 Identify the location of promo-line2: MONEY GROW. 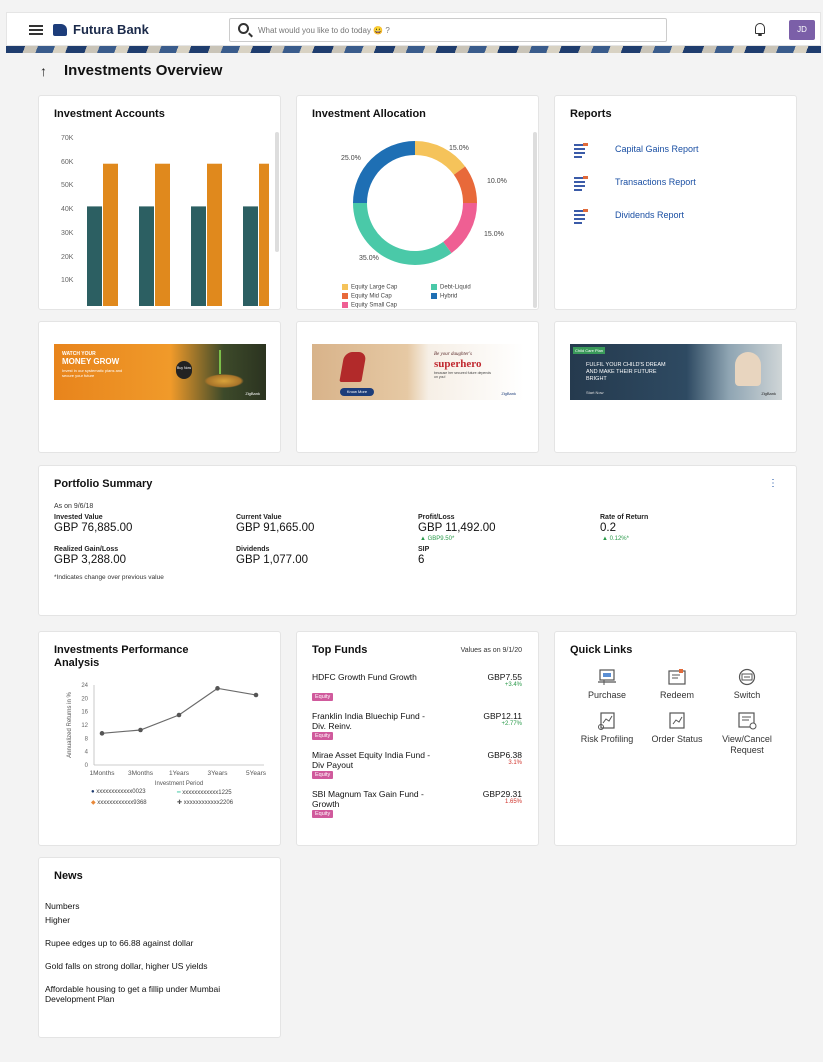
(91, 361).